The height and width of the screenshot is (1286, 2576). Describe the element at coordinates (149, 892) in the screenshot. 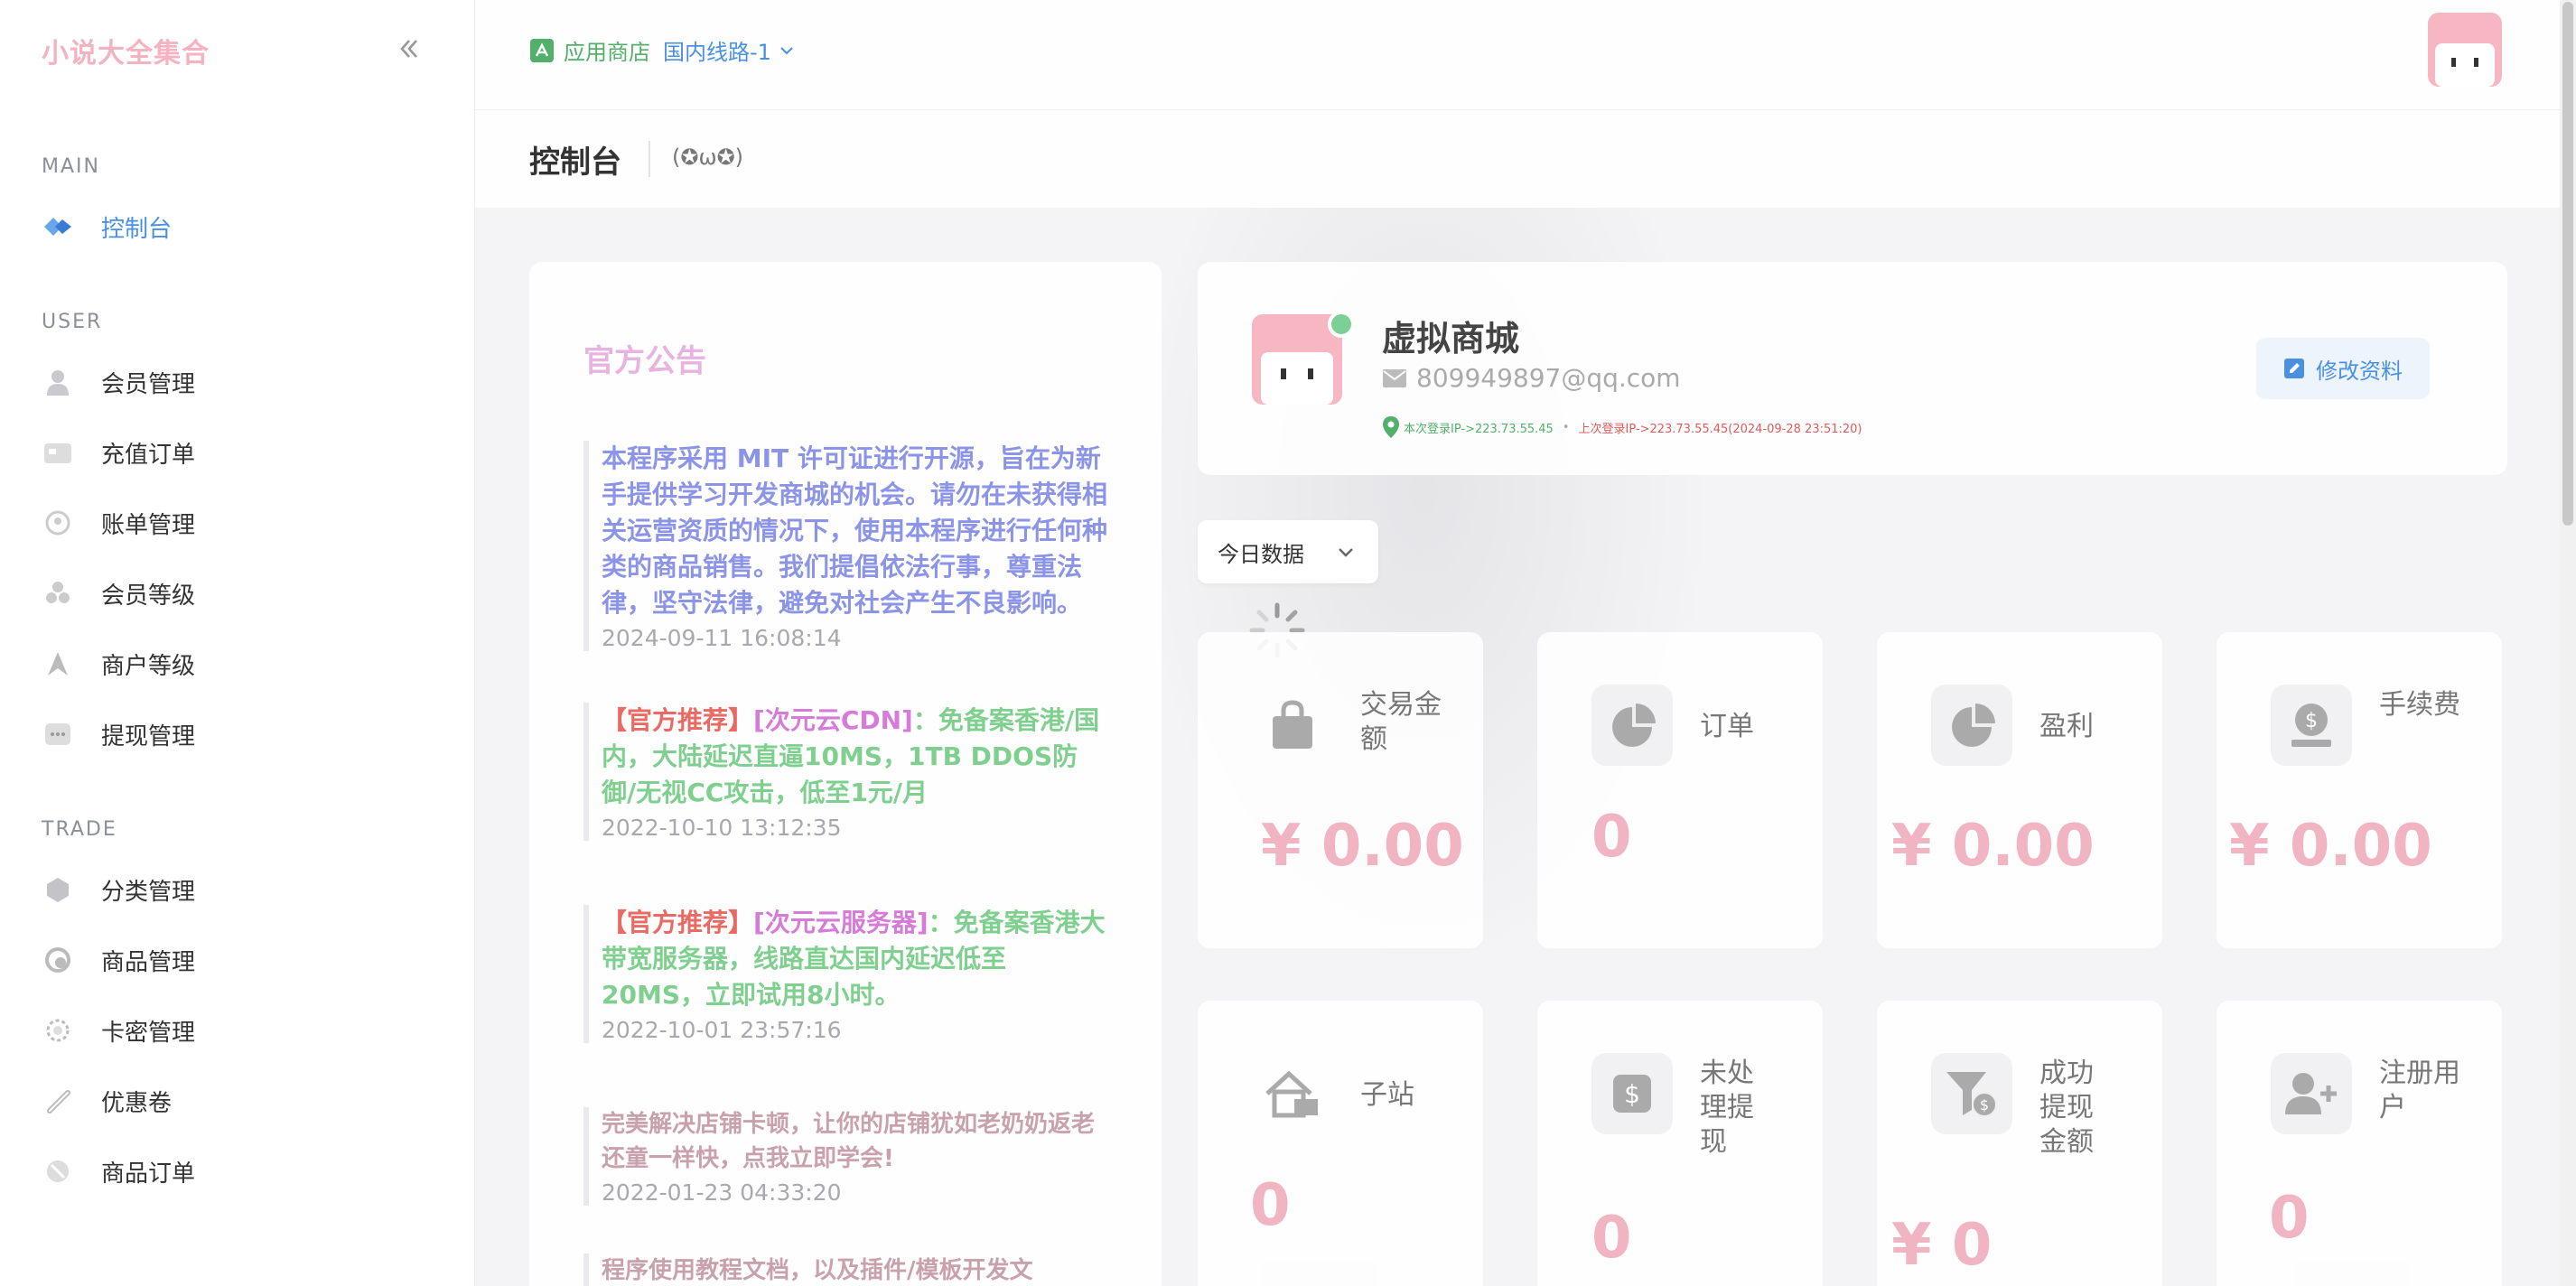

I see `sidebar-item-label: 分类管理` at that location.